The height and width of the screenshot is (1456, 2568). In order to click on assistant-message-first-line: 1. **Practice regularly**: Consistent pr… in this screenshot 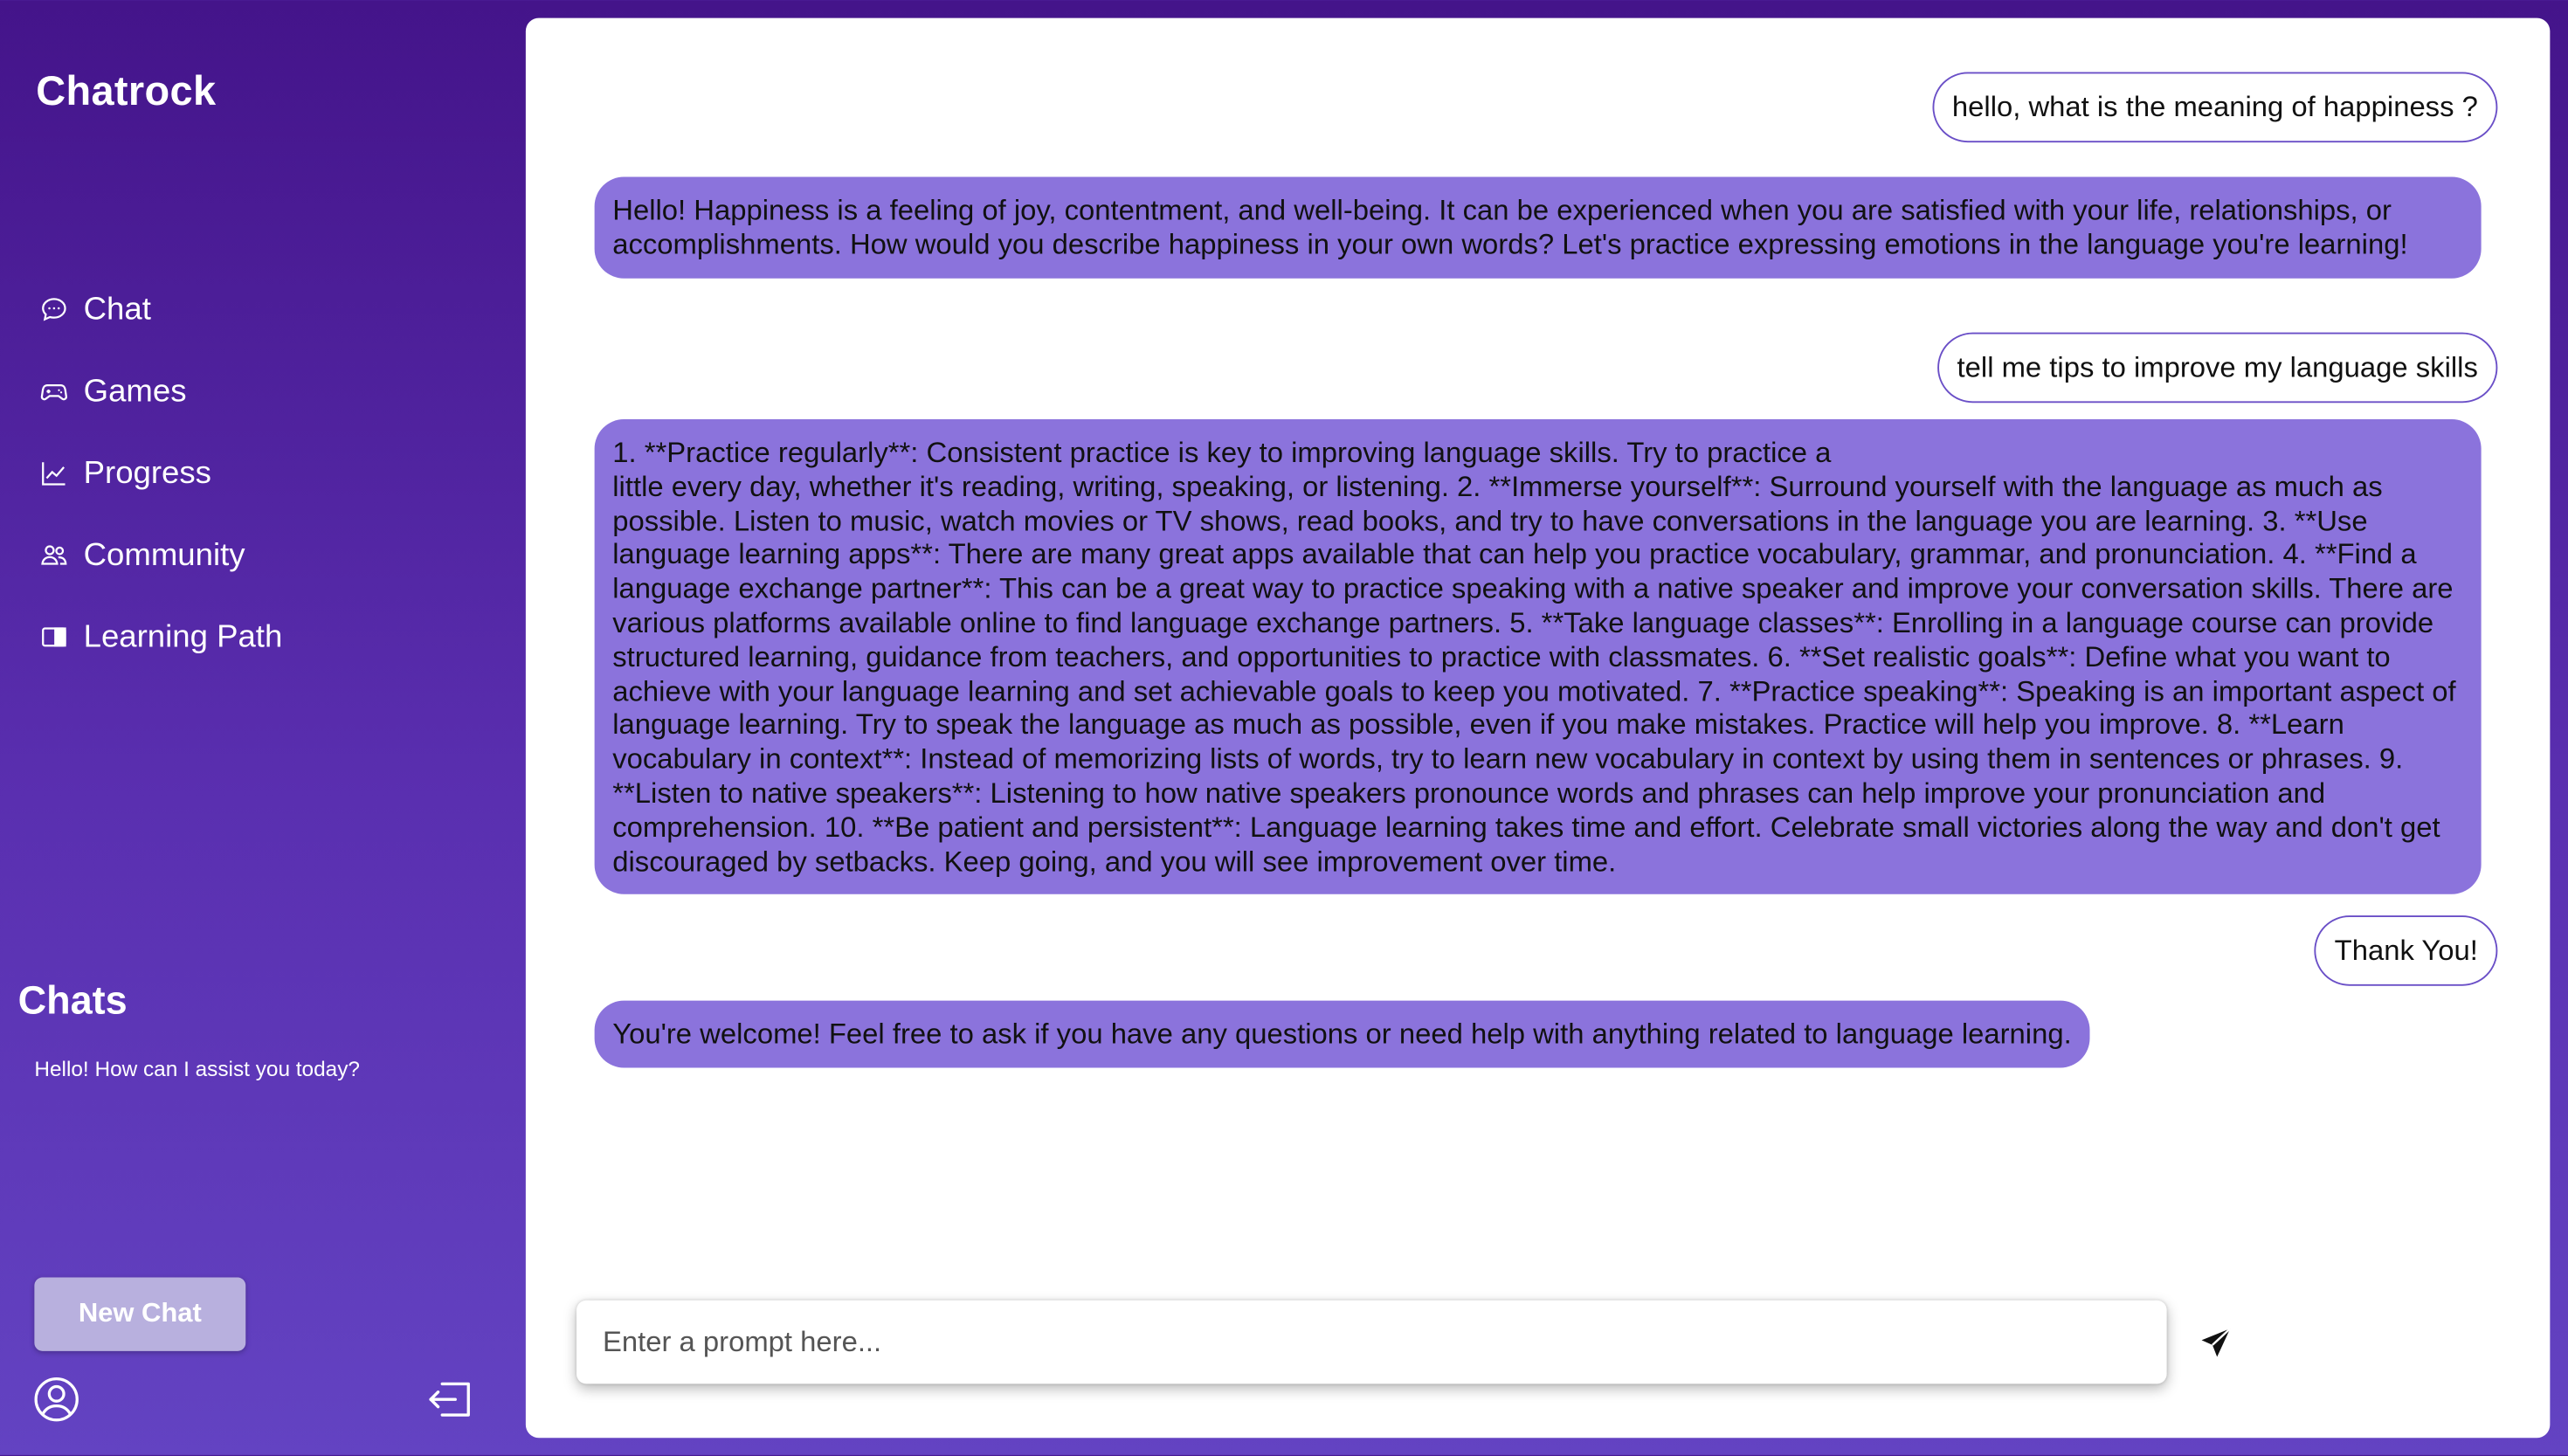, I will do `click(1222, 452)`.